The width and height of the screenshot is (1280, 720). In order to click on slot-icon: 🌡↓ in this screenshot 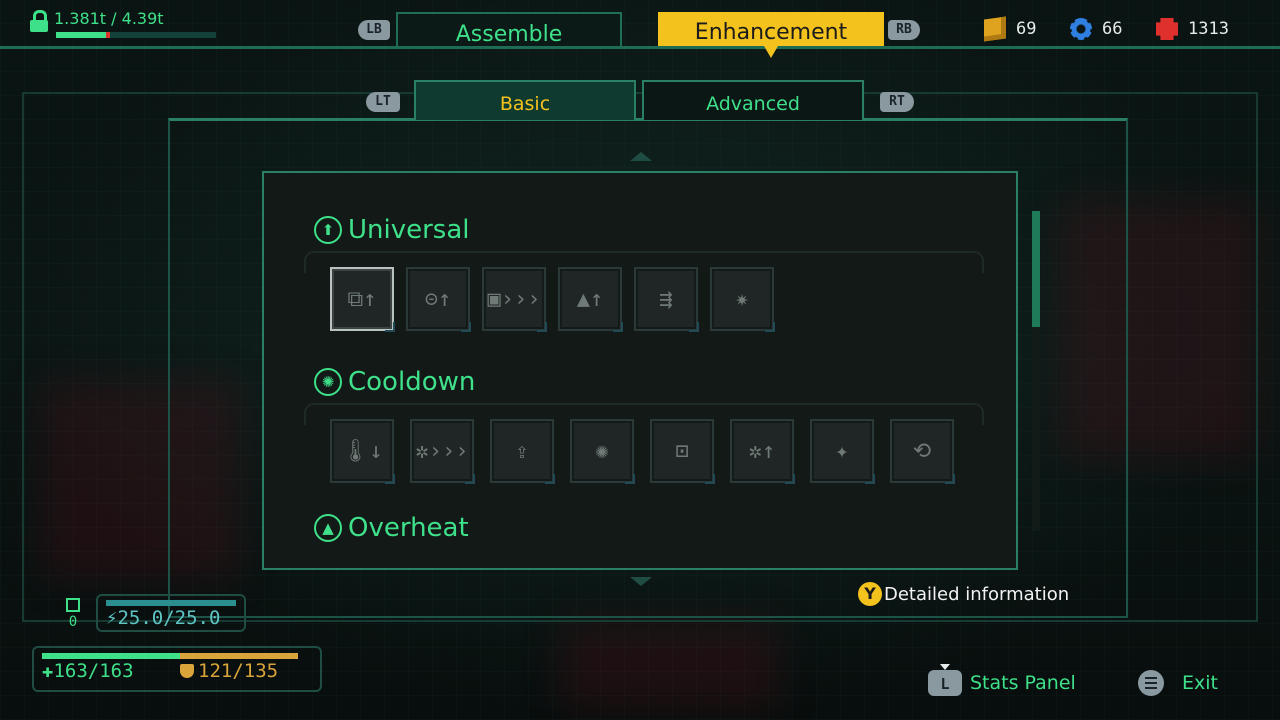, I will do `click(362, 451)`.